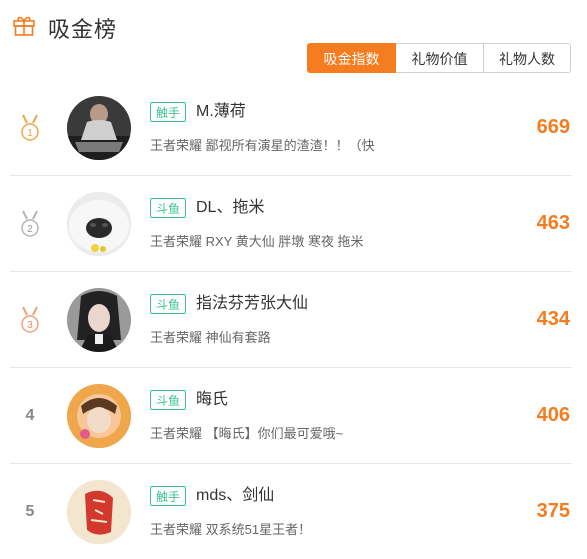 The image size is (587, 559). What do you see at coordinates (527, 58) in the screenshot?
I see `tab-gift-count: 礼物人数` at bounding box center [527, 58].